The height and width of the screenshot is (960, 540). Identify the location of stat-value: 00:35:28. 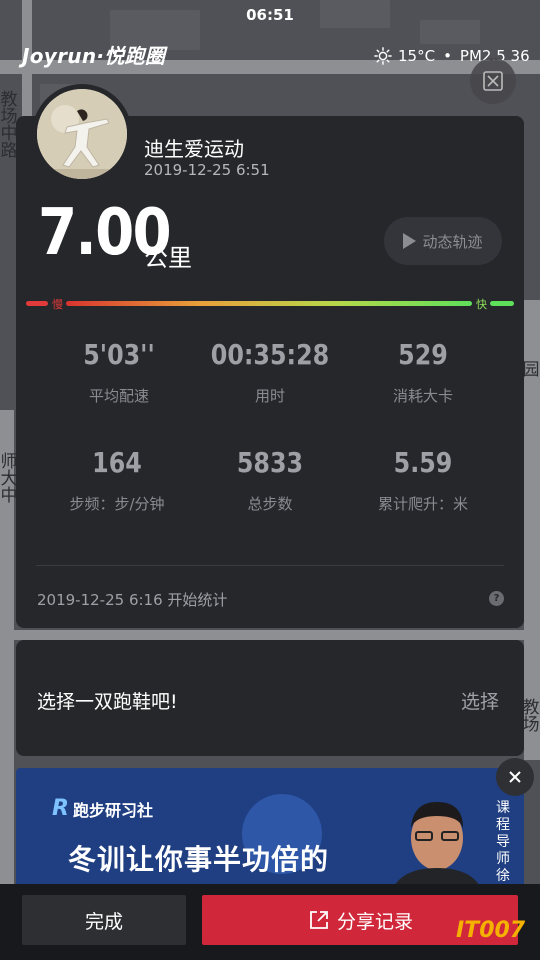
(270, 354).